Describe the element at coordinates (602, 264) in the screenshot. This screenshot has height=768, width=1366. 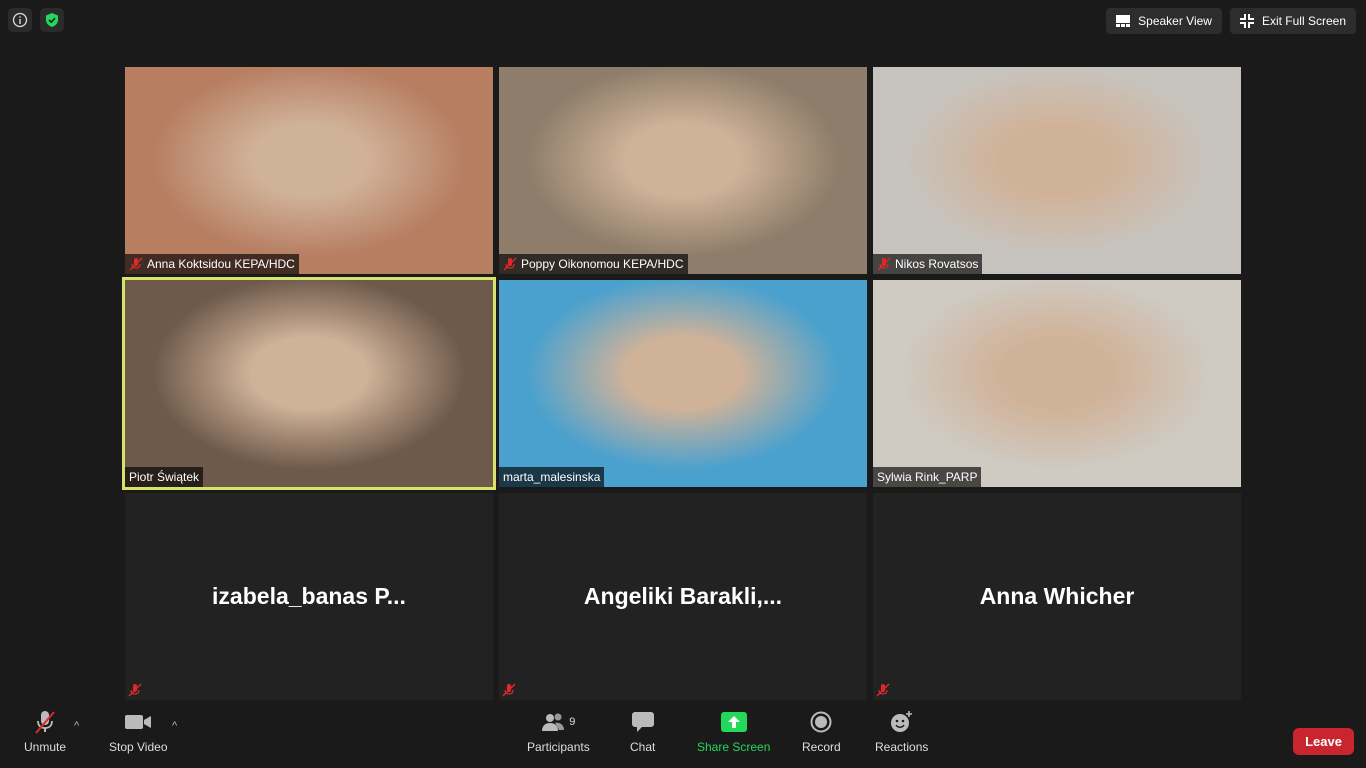
I see `participant-name: Poppy Oikonomou KEPA/HDC` at that location.